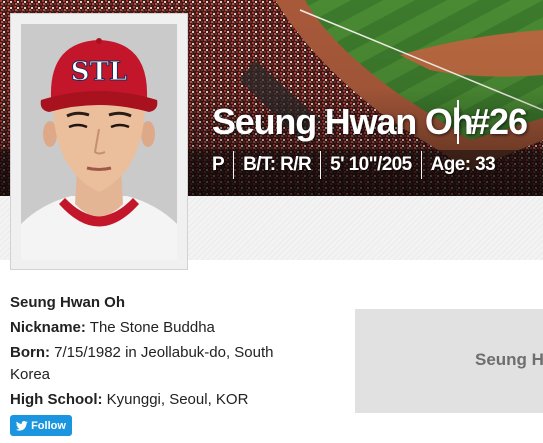 The width and height of the screenshot is (543, 443). I want to click on stat-age: Age: 33, so click(463, 164).